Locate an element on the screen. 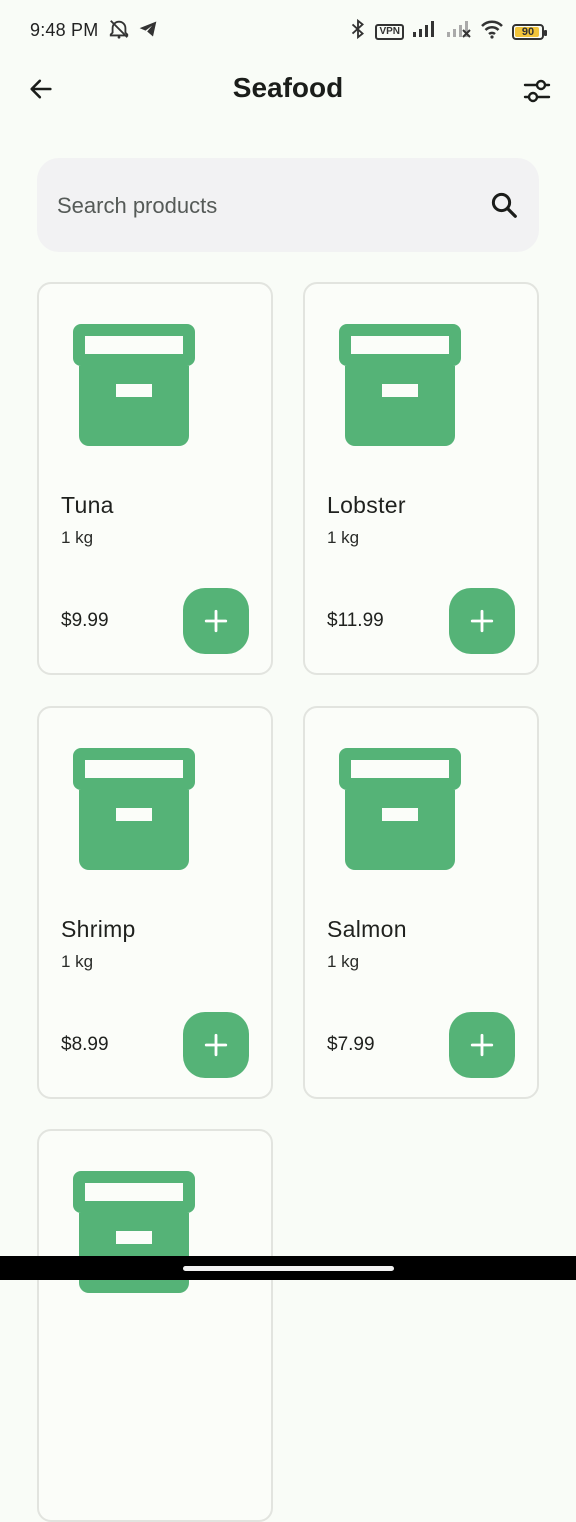 Image resolution: width=576 pixels, height=1522 pixels. product-price: $9.99 is located at coordinates (85, 620).